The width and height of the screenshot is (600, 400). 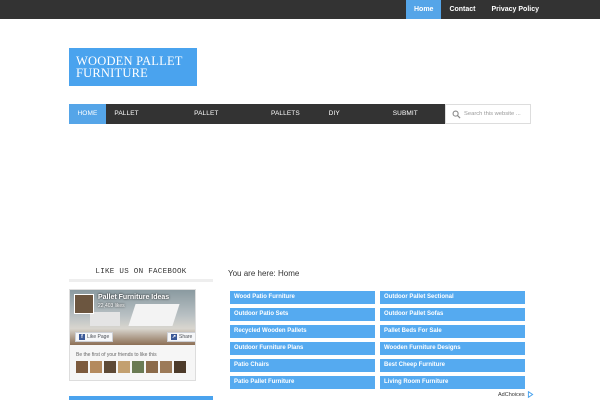 I want to click on nav-item-diy-projects: DIY PROJECTS, so click(x=352, y=120).